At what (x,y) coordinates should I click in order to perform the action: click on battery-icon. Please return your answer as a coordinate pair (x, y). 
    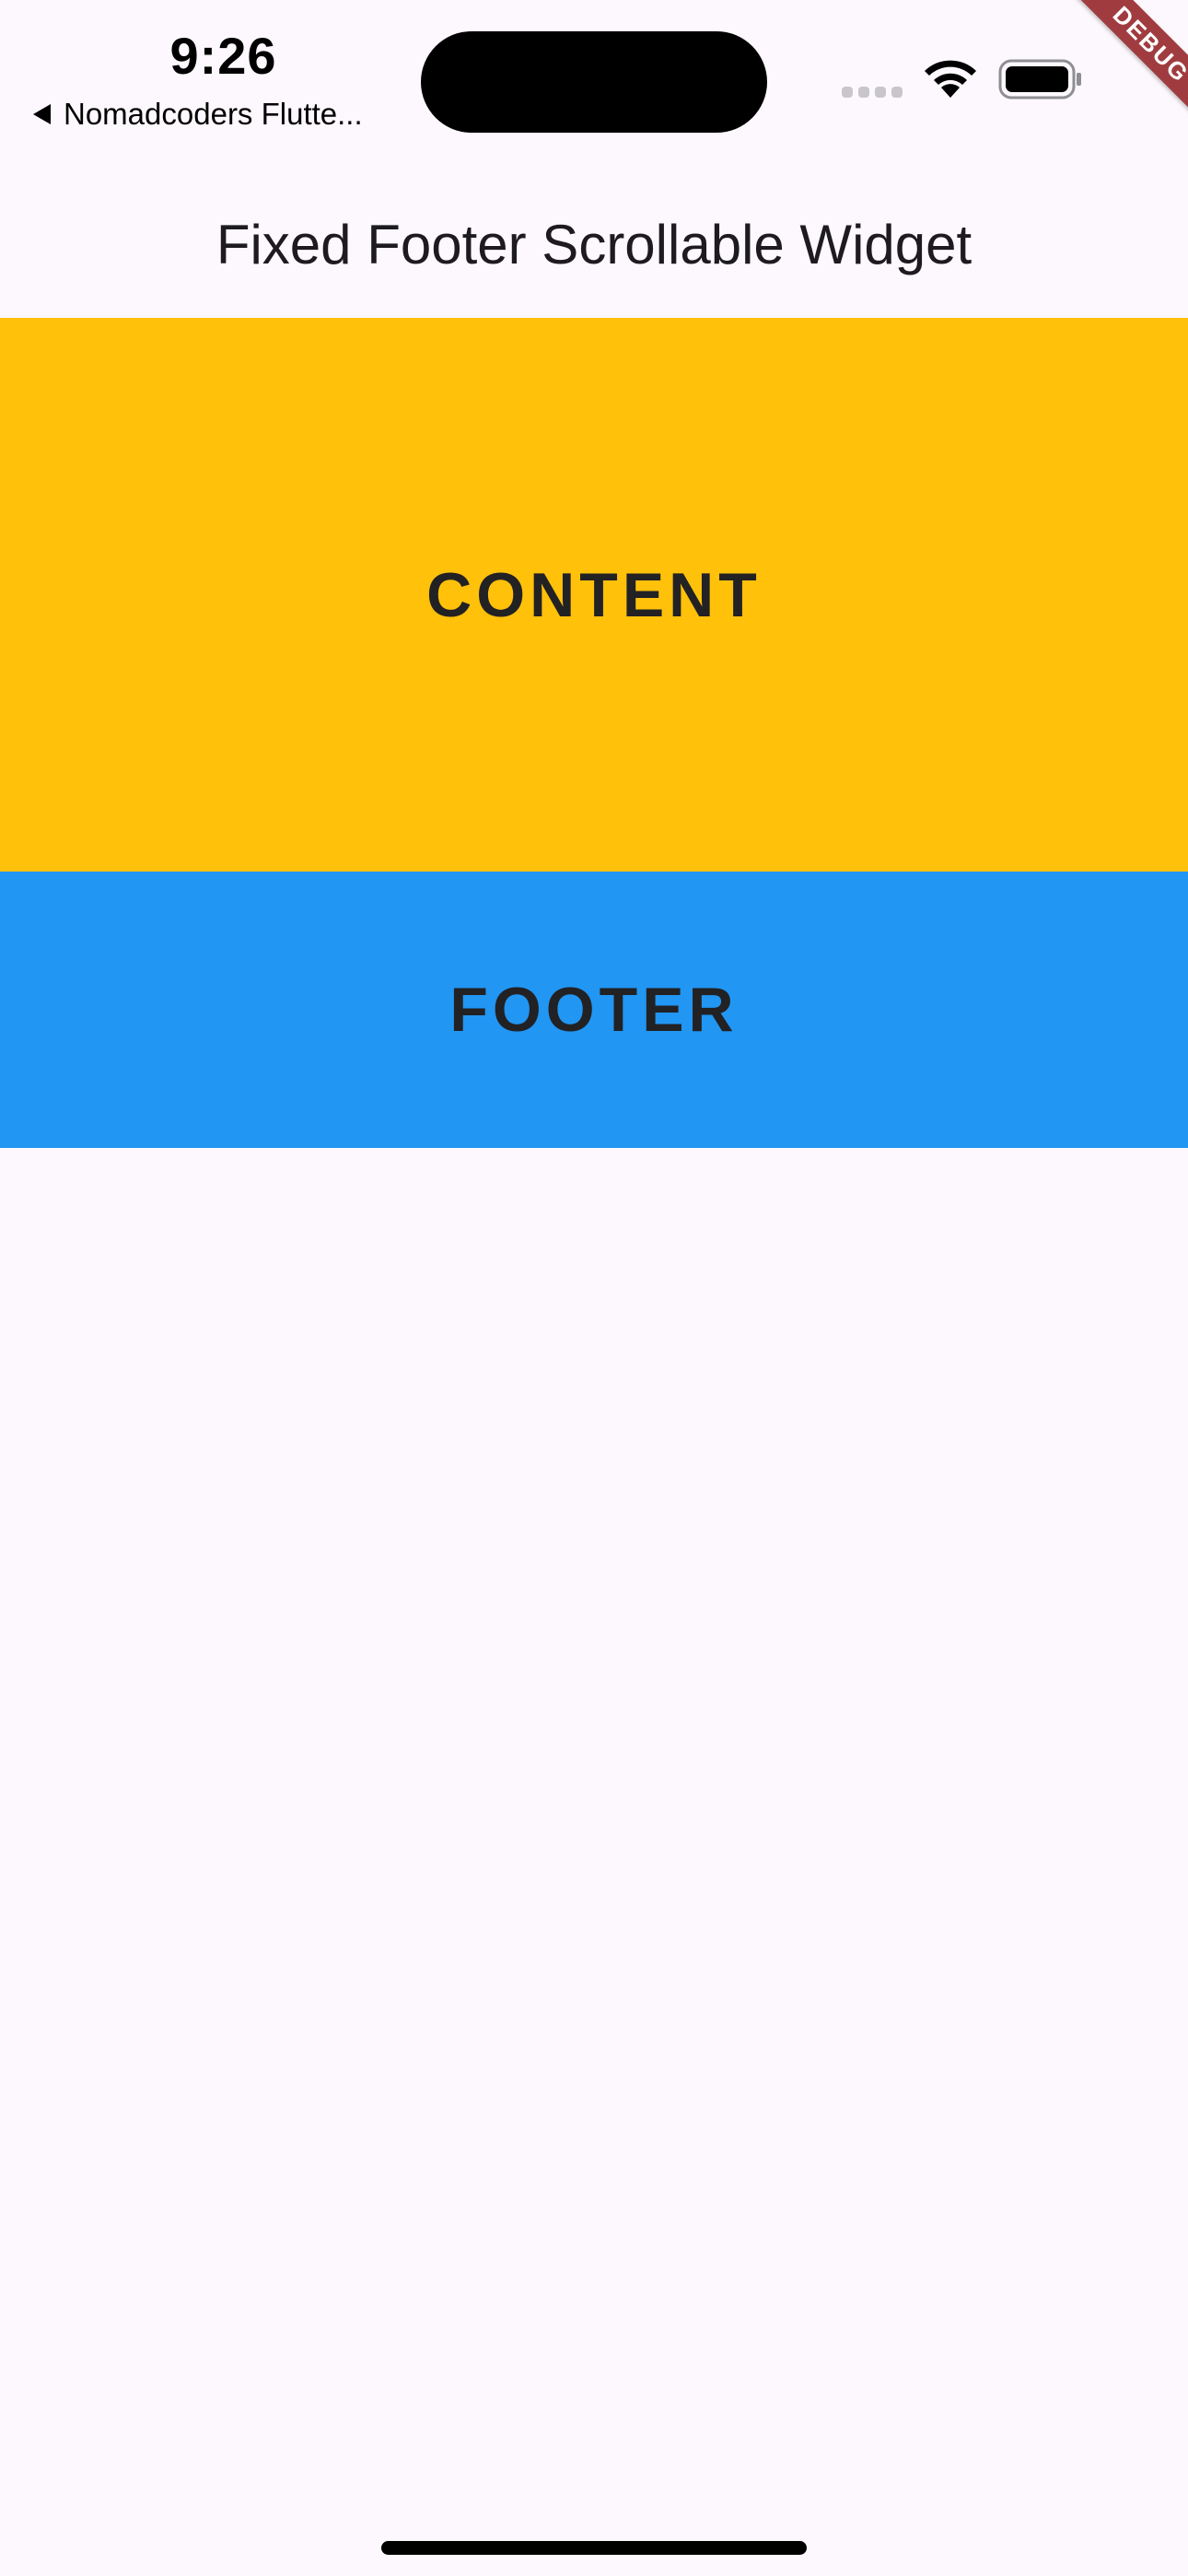
    Looking at the image, I should click on (1039, 79).